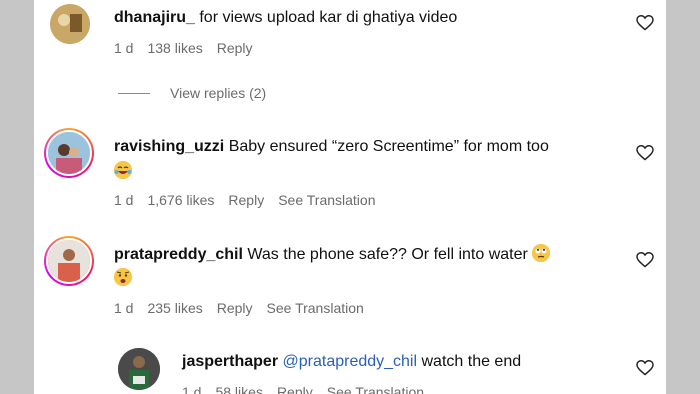 Image resolution: width=700 pixels, height=394 pixels. What do you see at coordinates (350, 361) in the screenshot?
I see `mention-link: @pratapreddy_chil` at bounding box center [350, 361].